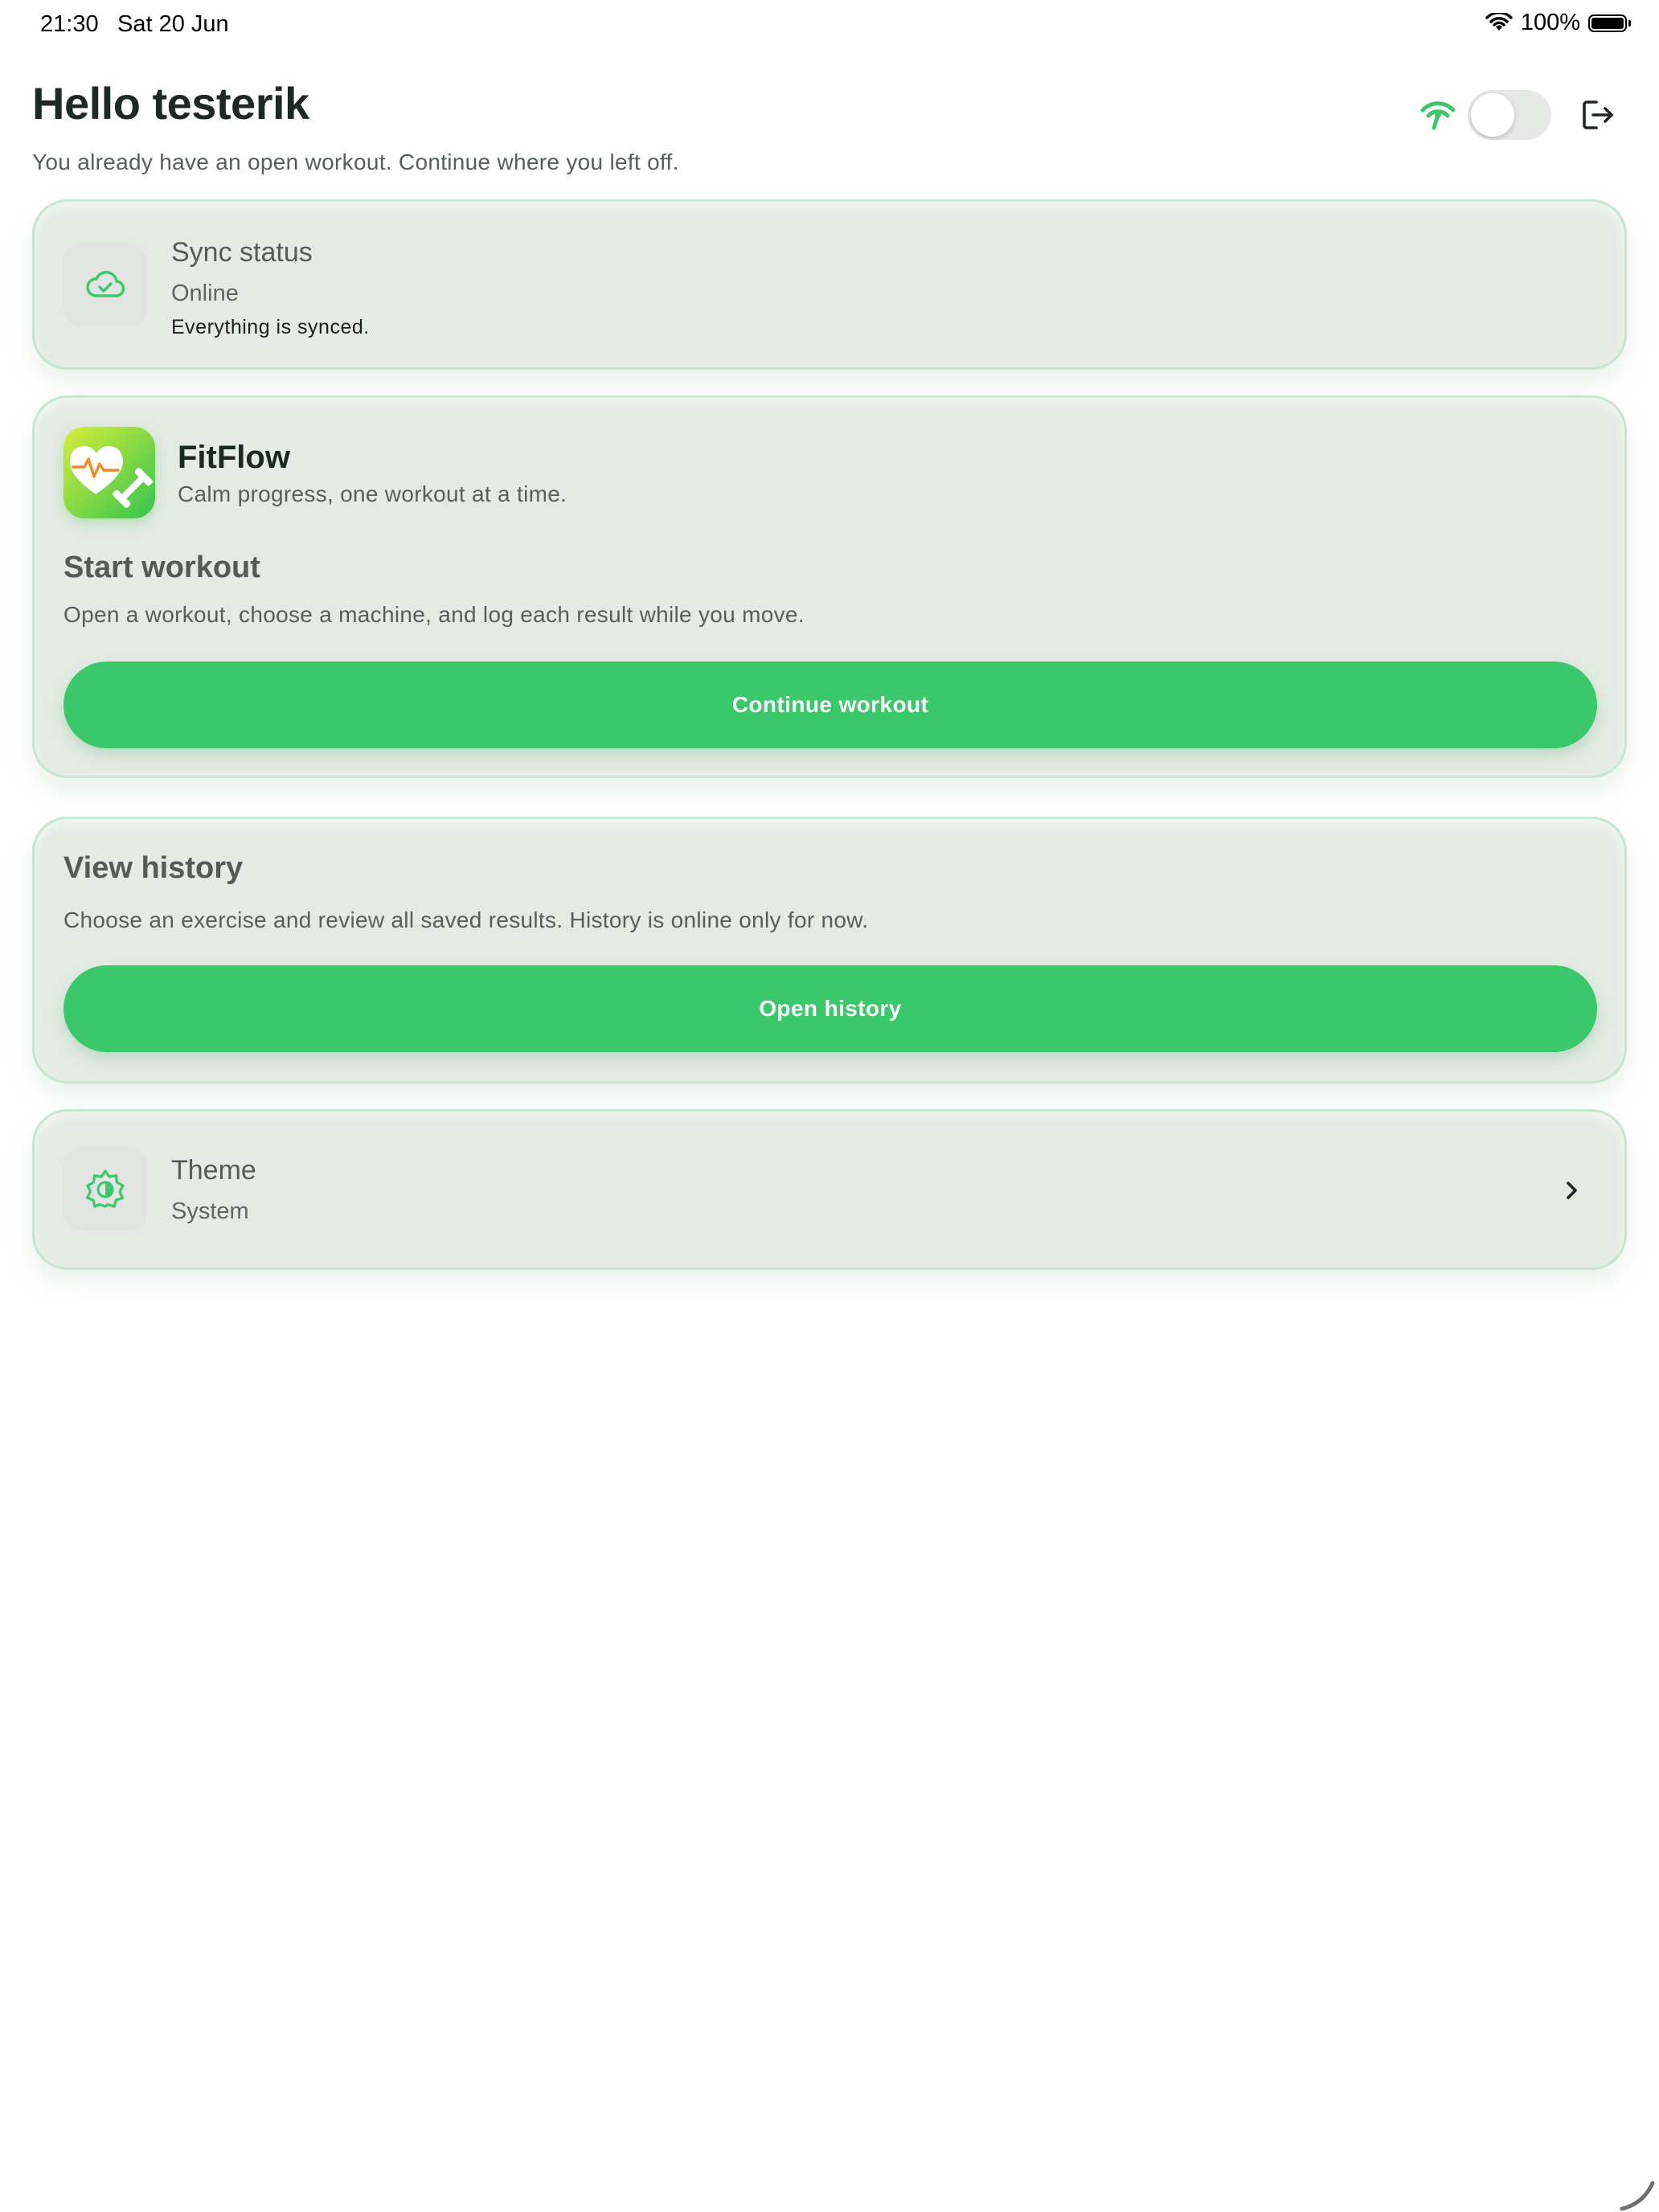  Describe the element at coordinates (1438, 116) in the screenshot. I see `connection-status-icon` at that location.